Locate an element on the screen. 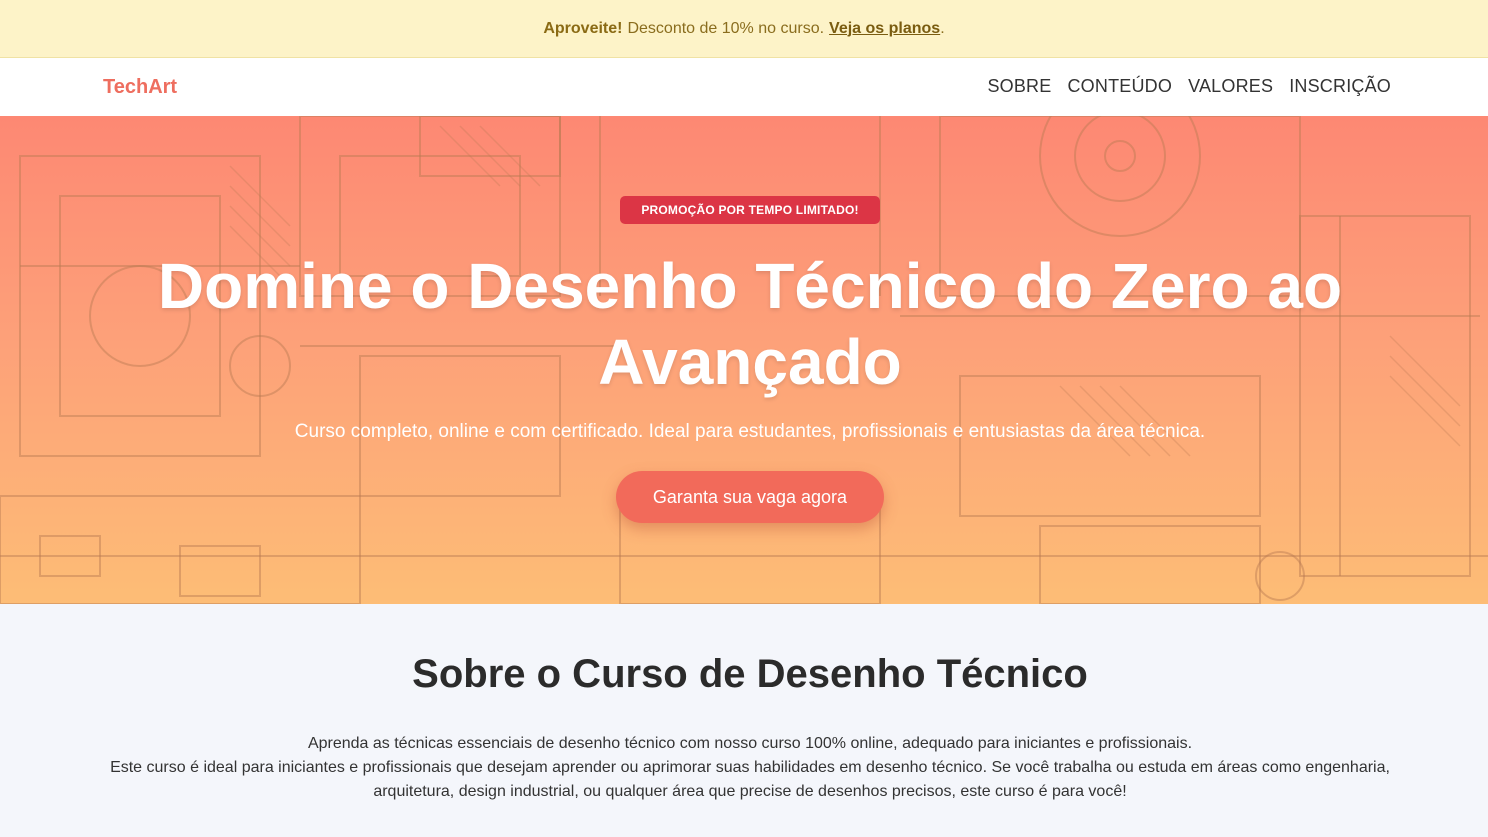 The width and height of the screenshot is (1488, 837). hero-title-line1: Domine o Desenho Técnico do Zero ao is located at coordinates (750, 286).